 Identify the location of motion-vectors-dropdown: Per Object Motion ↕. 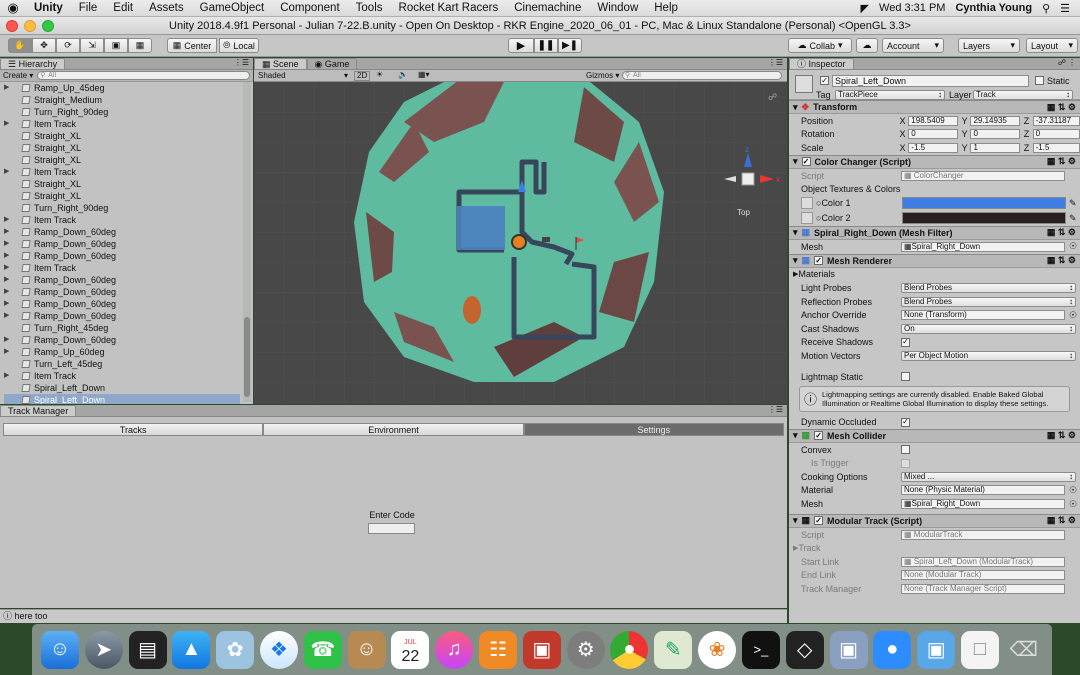
(988, 355).